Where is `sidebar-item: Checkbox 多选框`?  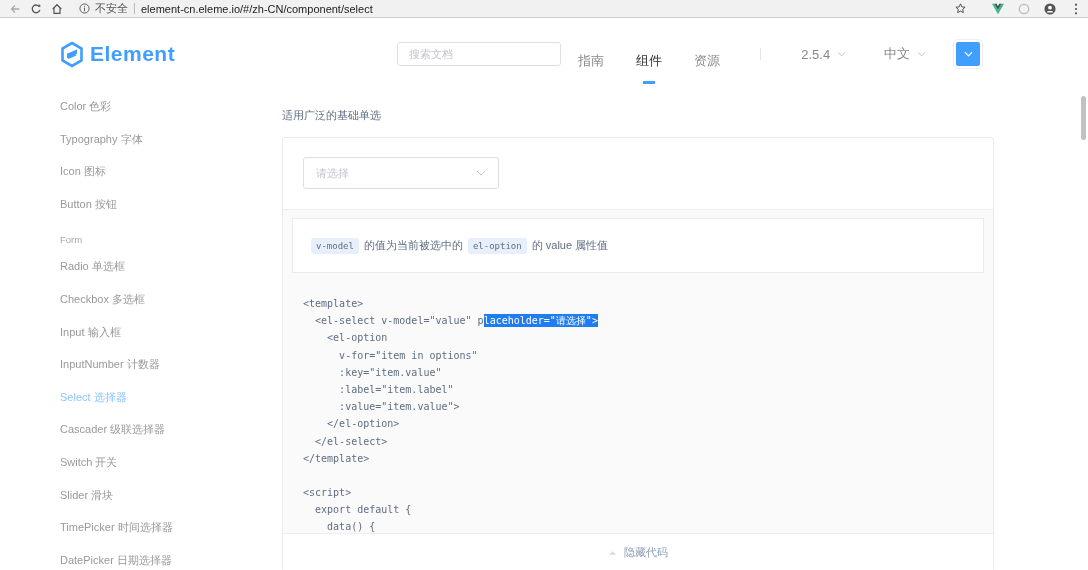 sidebar-item: Checkbox 多选框 is located at coordinates (102, 299).